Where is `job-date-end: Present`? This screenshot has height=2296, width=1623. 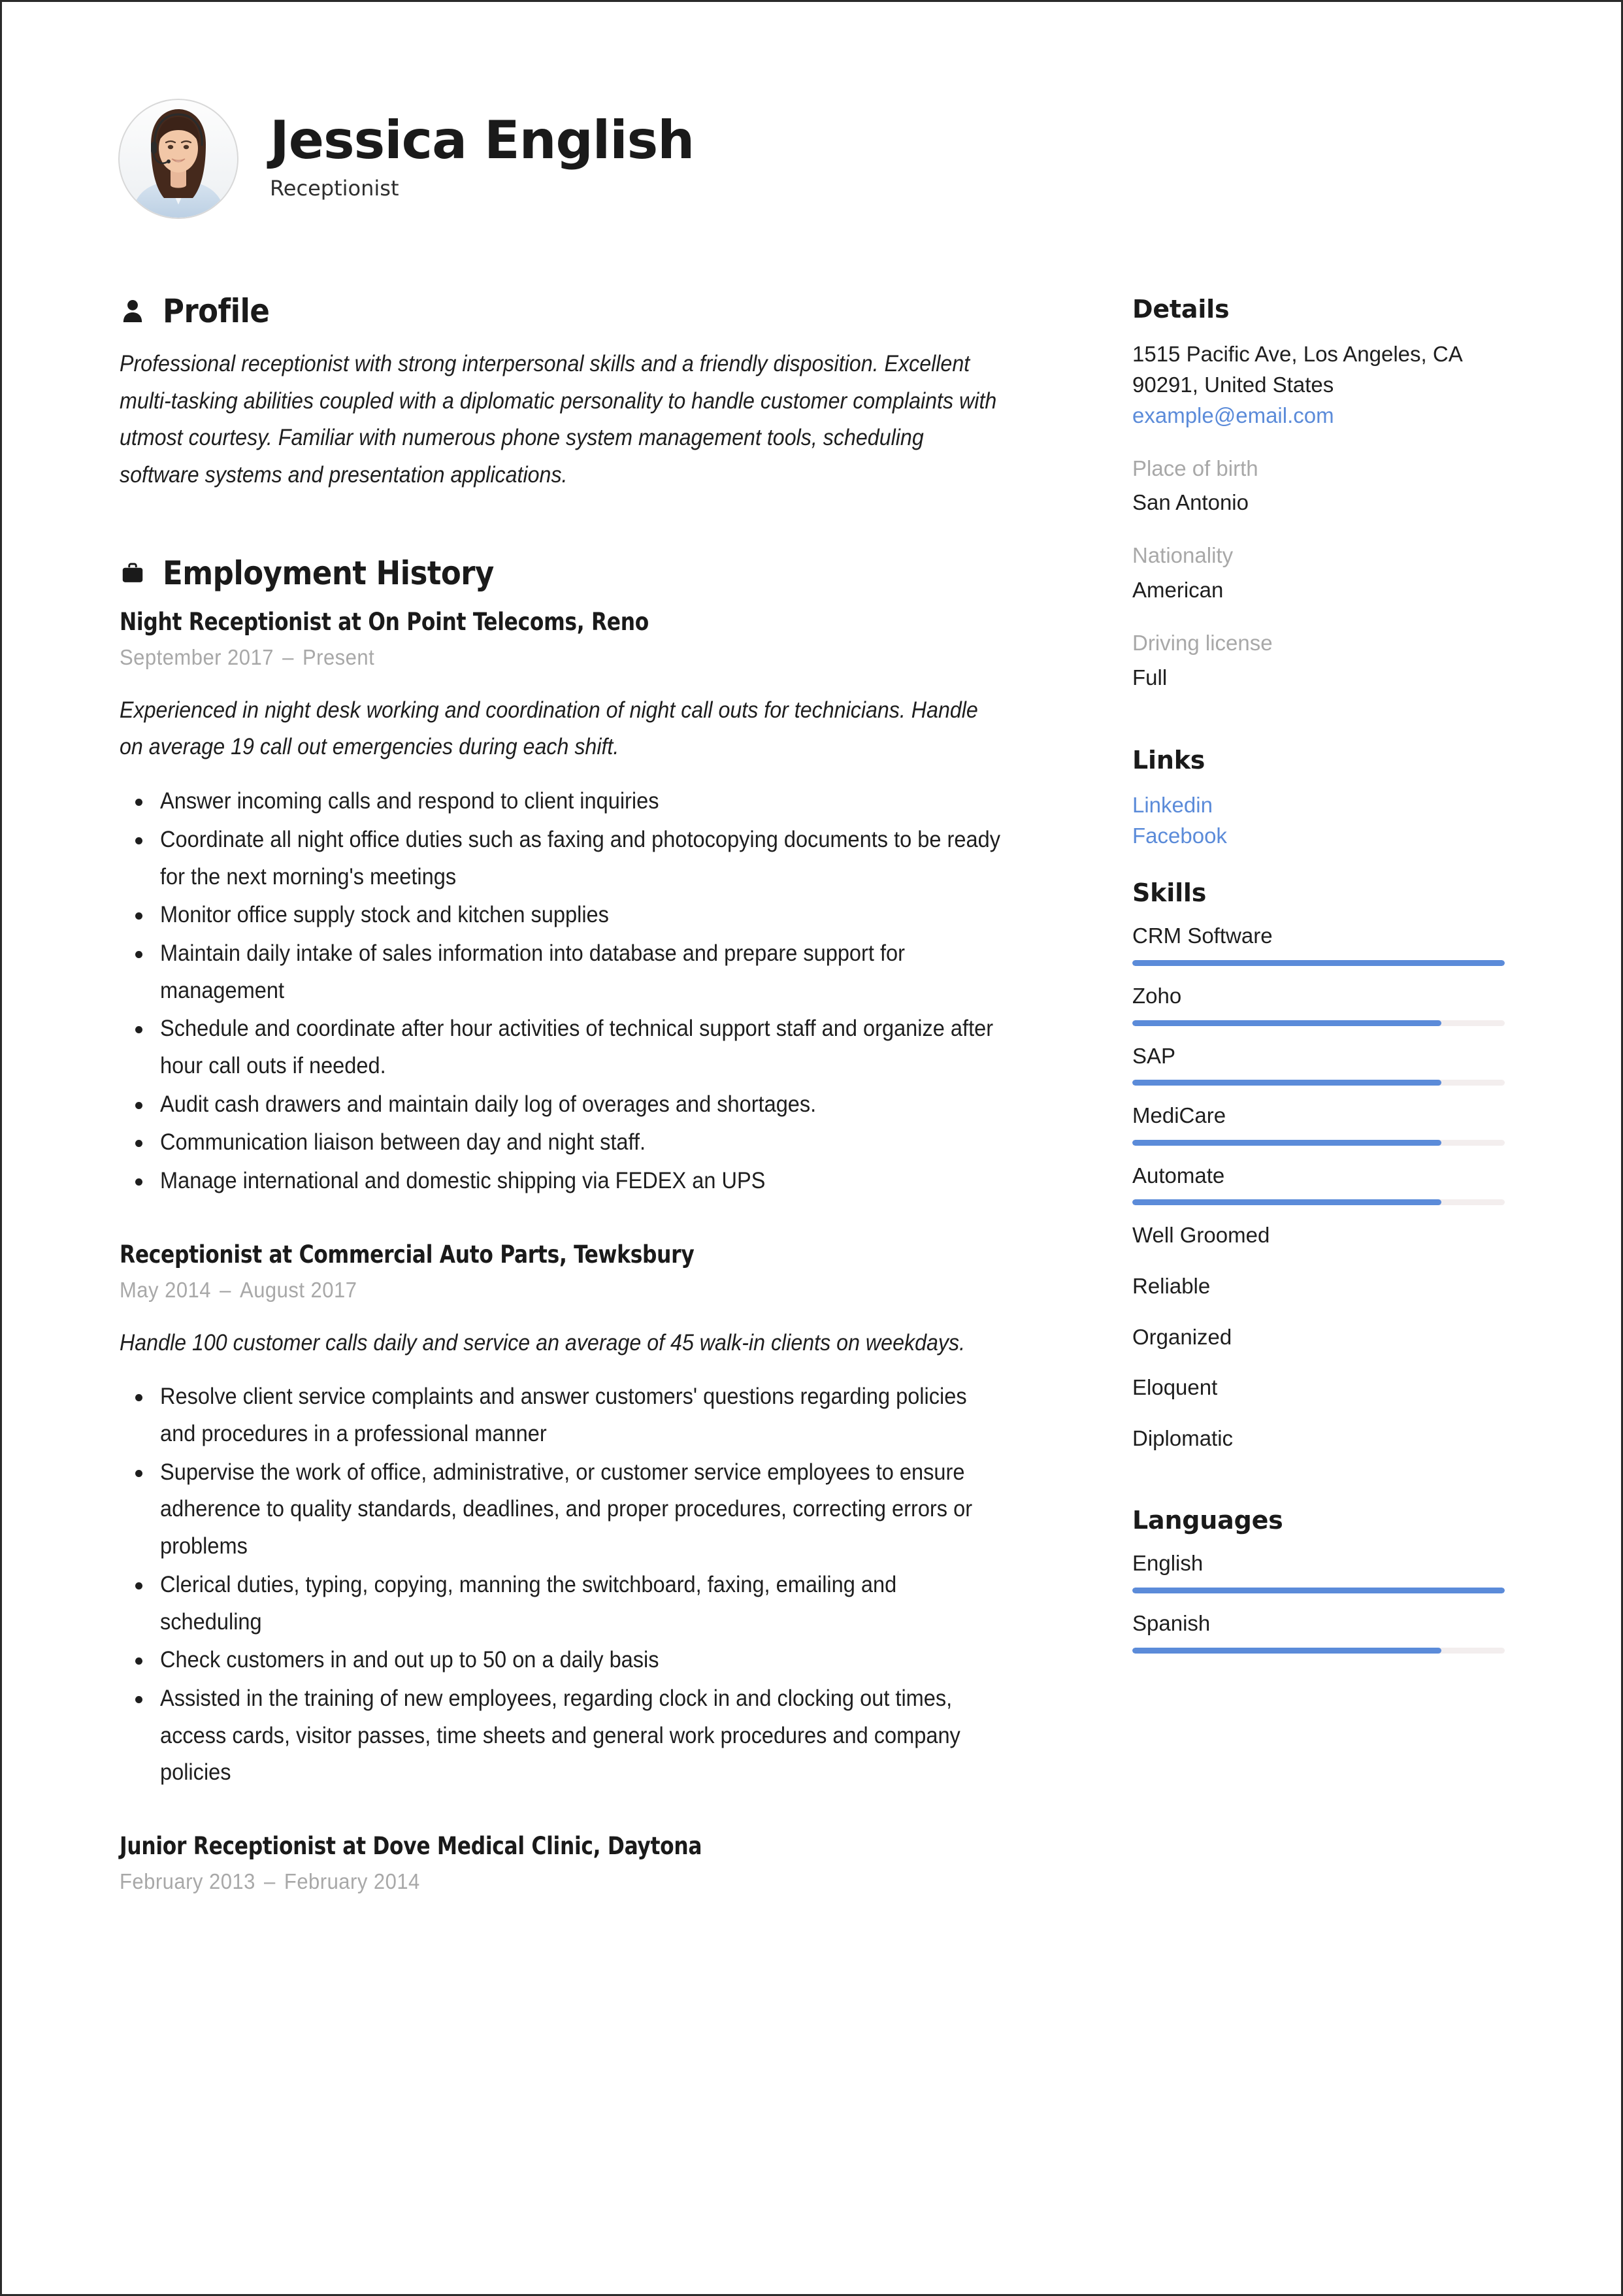
job-date-end: Present is located at coordinates (339, 656).